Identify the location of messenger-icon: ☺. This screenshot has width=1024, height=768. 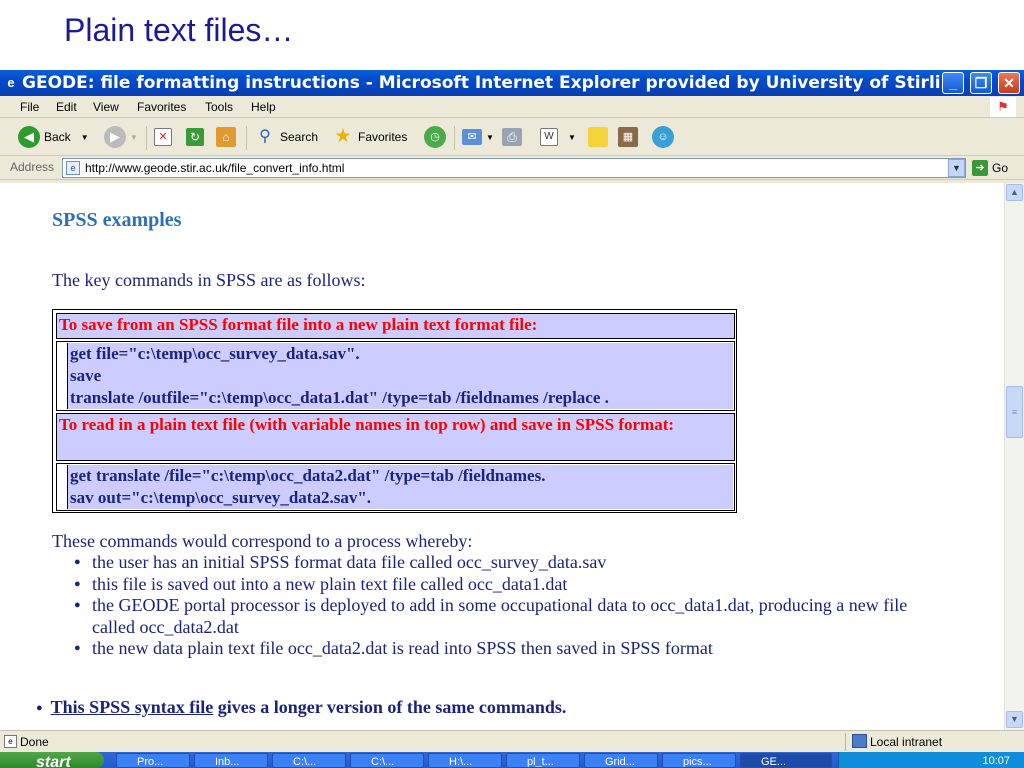
(663, 137).